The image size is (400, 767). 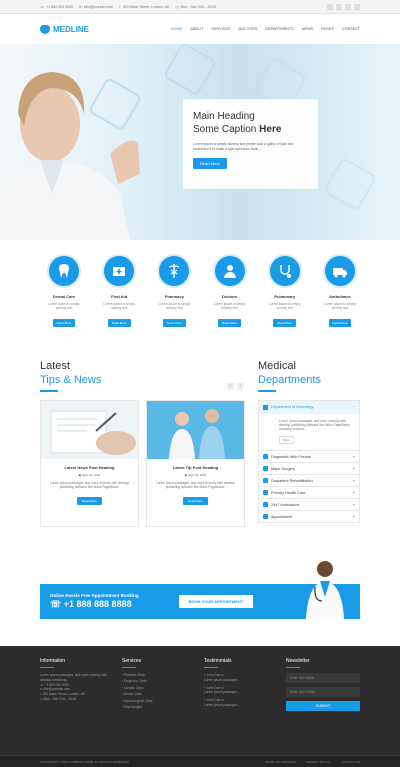 I want to click on accordion-item-label: Diagnostic With Precise, so click(x=291, y=456).